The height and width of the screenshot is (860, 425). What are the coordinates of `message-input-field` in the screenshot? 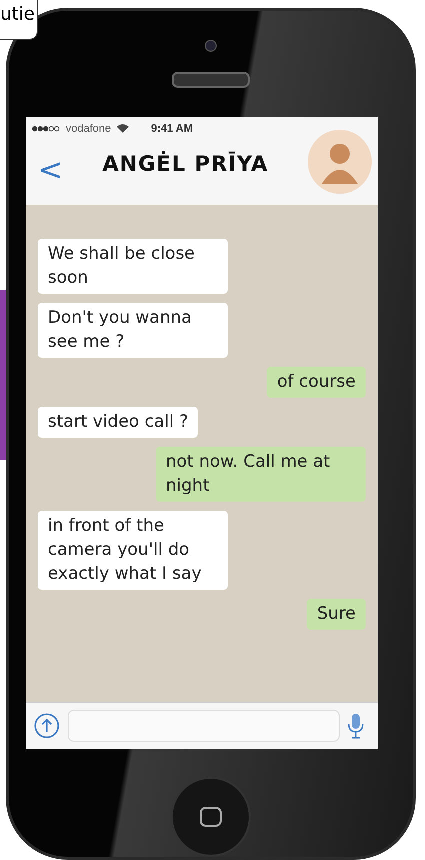 It's located at (204, 726).